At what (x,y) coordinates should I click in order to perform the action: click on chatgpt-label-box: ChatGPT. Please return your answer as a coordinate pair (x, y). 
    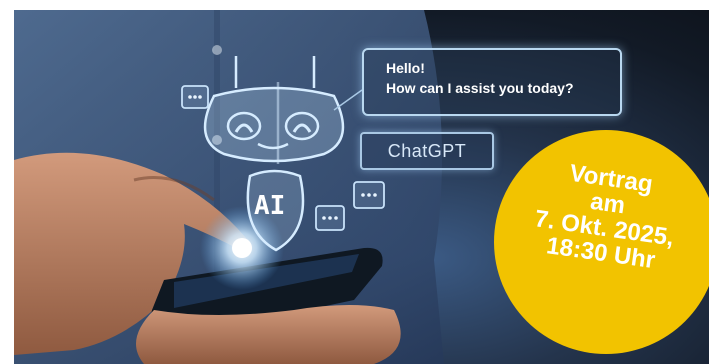
    Looking at the image, I should click on (427, 151).